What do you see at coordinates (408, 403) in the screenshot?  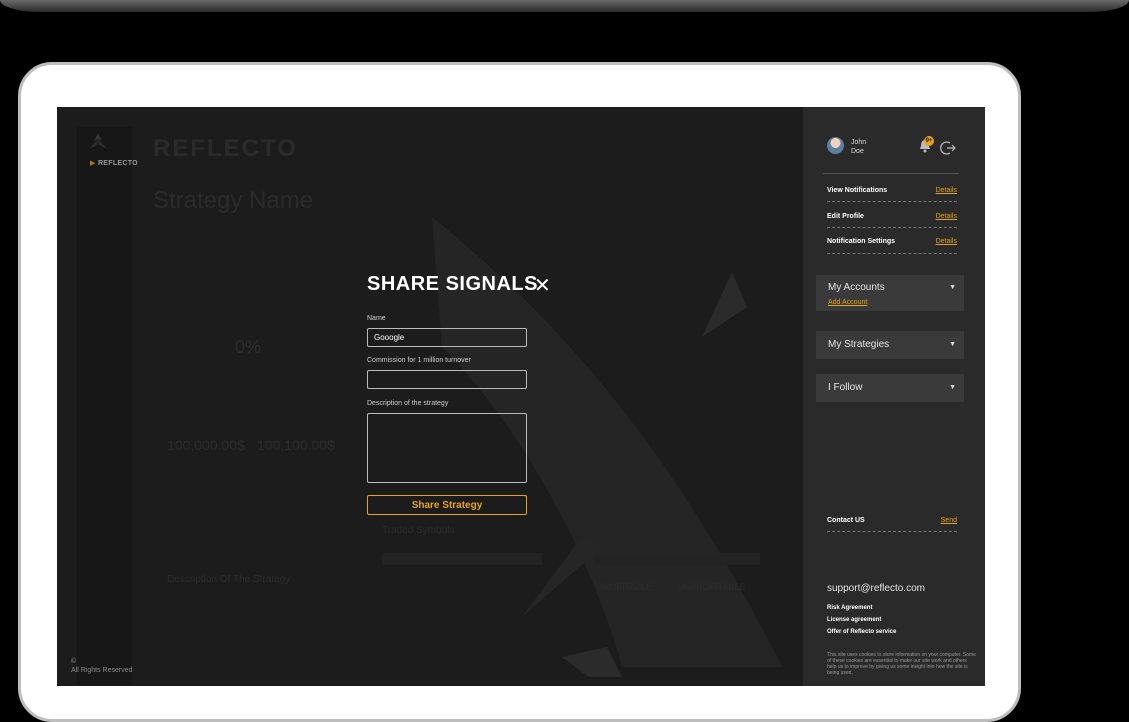 I see `description-label: Description of the strategy` at bounding box center [408, 403].